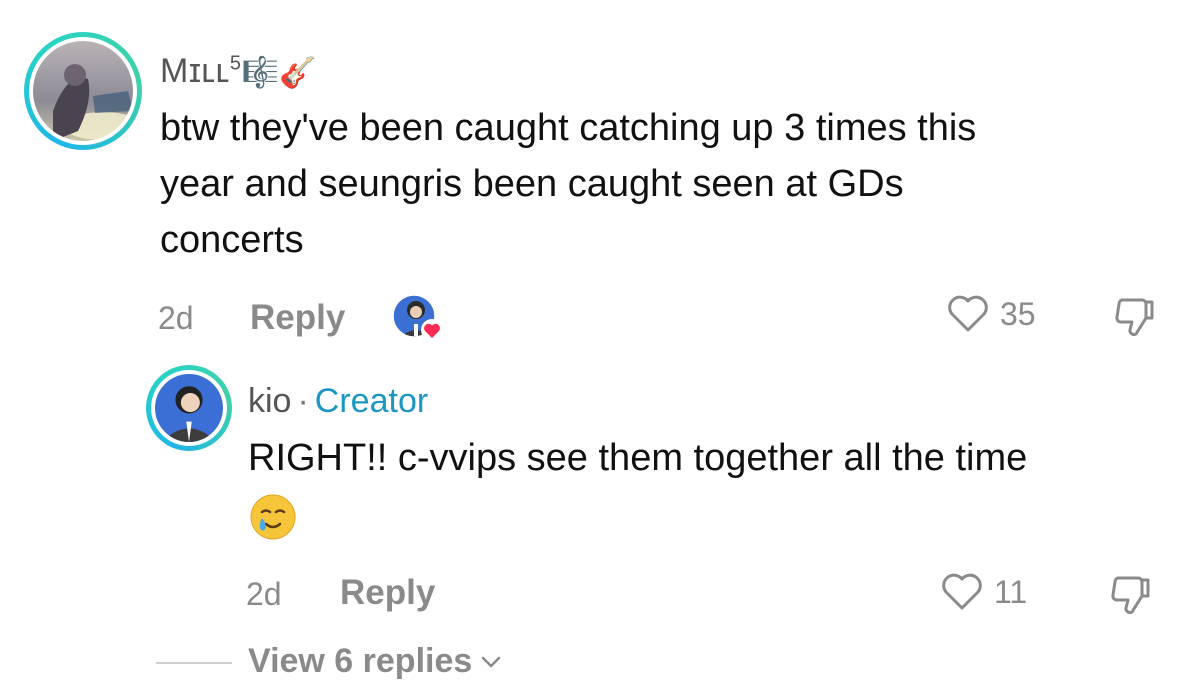 The height and width of the screenshot is (694, 1200). Describe the element at coordinates (983, 592) in the screenshot. I see `reply-like: 11` at that location.